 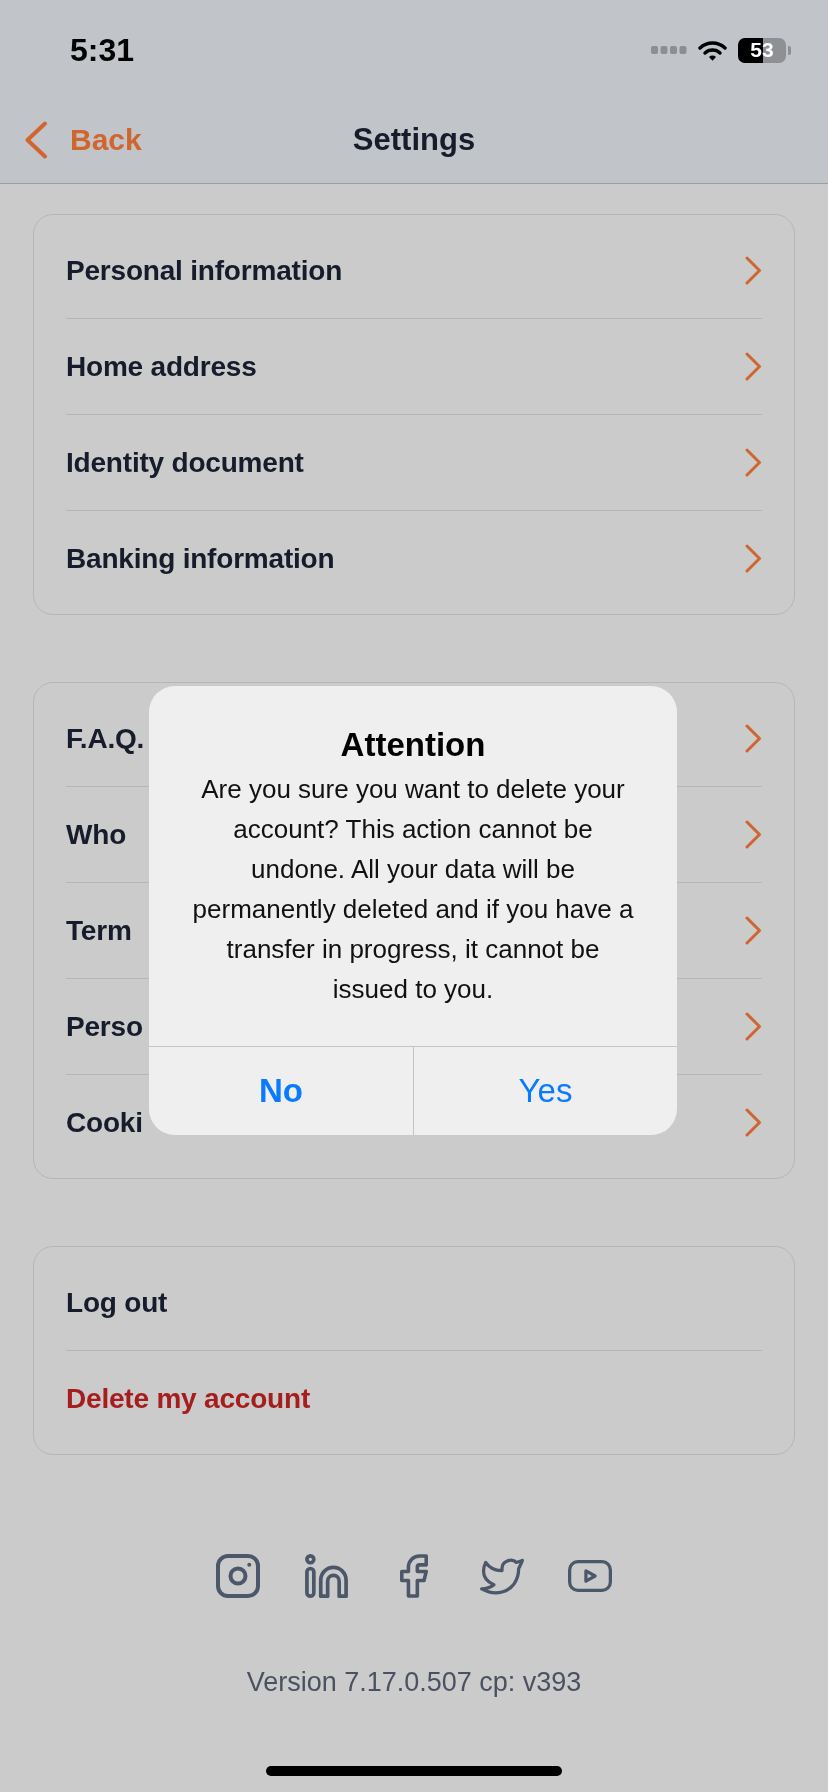 I want to click on settings-item: Identity document, so click(x=185, y=462).